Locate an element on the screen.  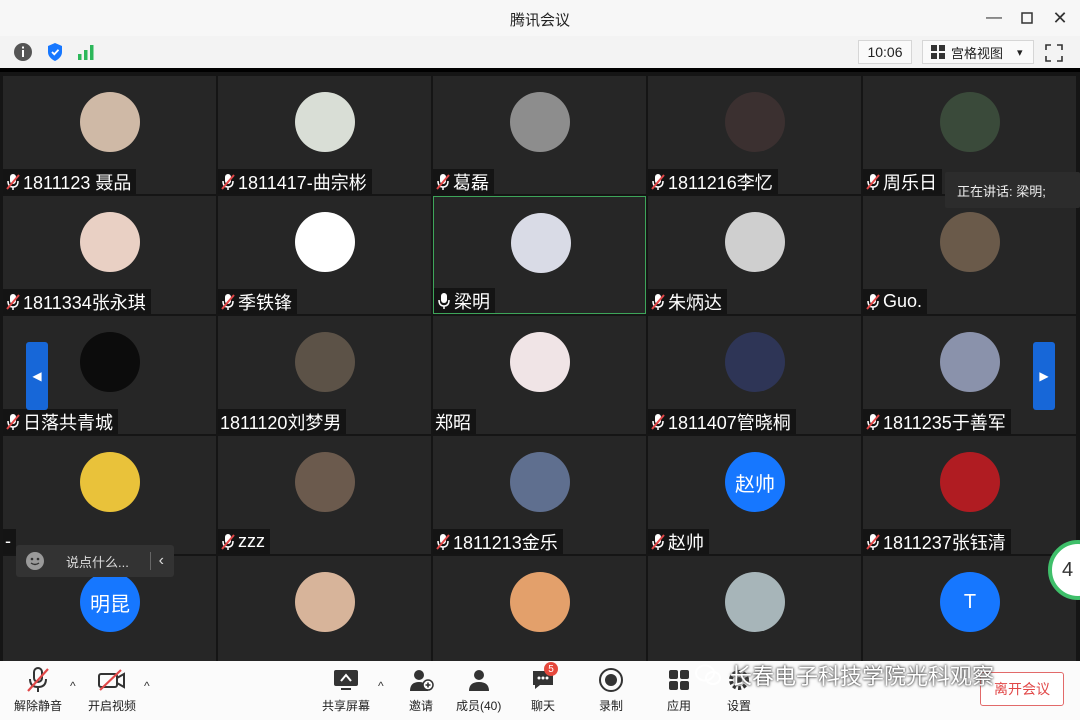
emoji-icon is located at coordinates (35, 561).